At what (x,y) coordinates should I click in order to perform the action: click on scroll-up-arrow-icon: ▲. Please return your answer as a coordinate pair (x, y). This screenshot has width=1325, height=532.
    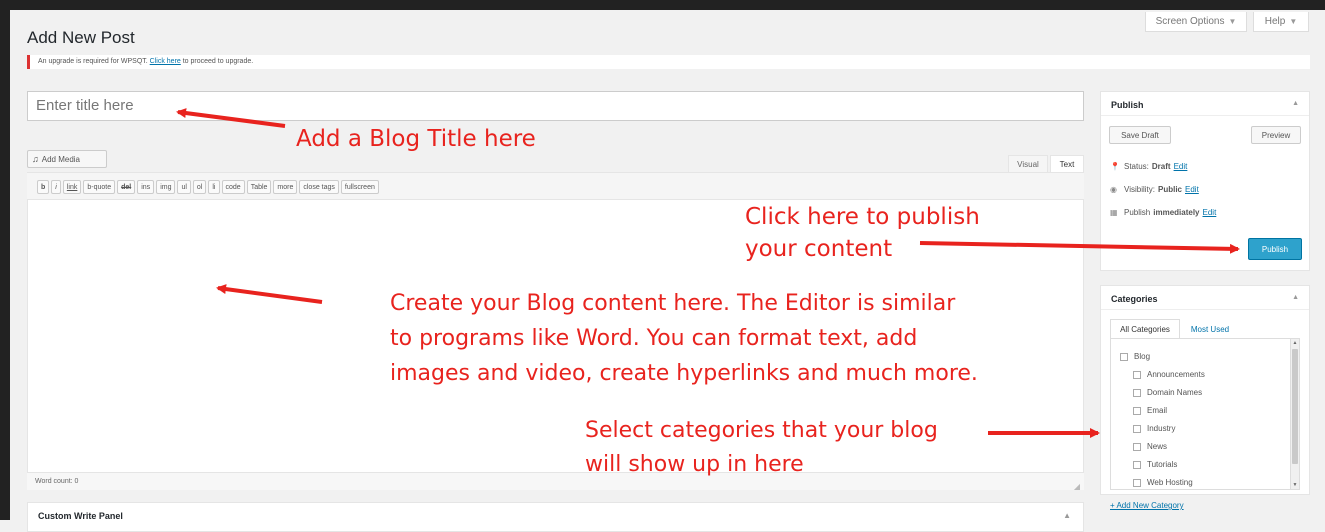
    Looking at the image, I should click on (1295, 343).